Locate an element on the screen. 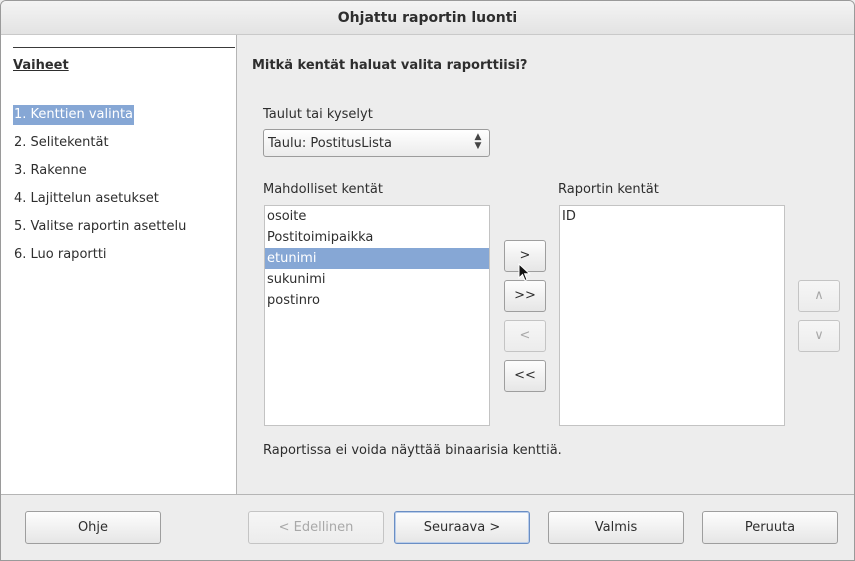 This screenshot has width=855, height=561. remove-all-fields-button: << is located at coordinates (525, 376).